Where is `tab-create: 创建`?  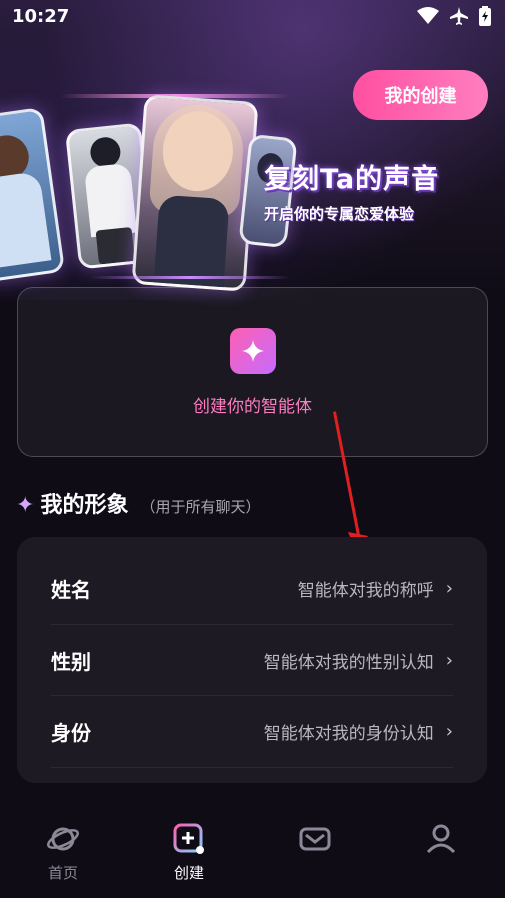 tab-create: 创建 is located at coordinates (189, 854).